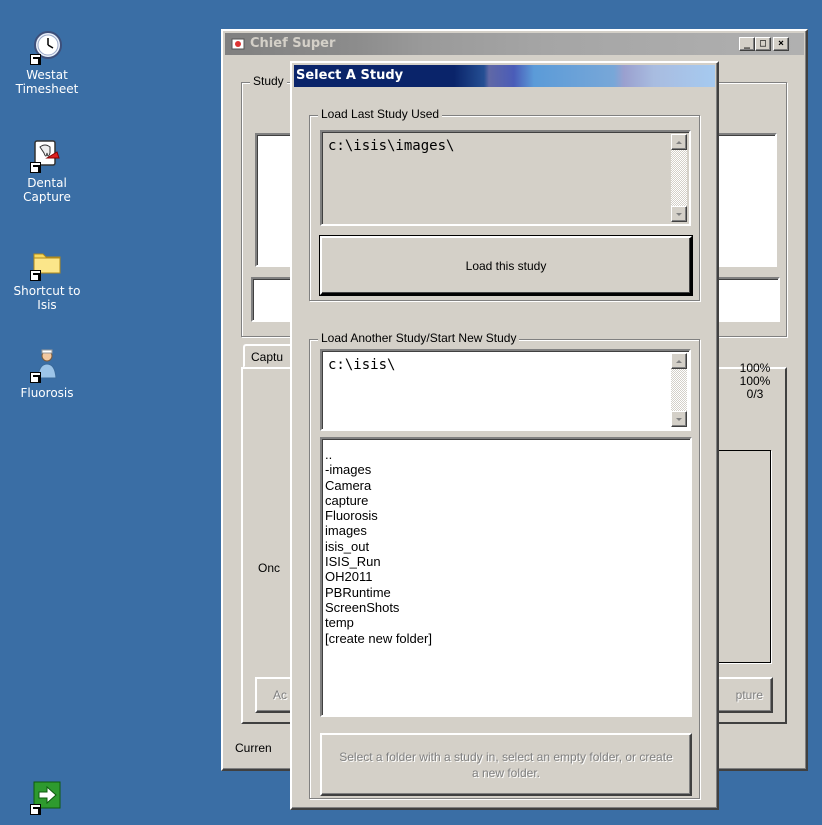 Image resolution: width=822 pixels, height=825 pixels. Describe the element at coordinates (781, 44) in the screenshot. I see `close-button: ×` at that location.